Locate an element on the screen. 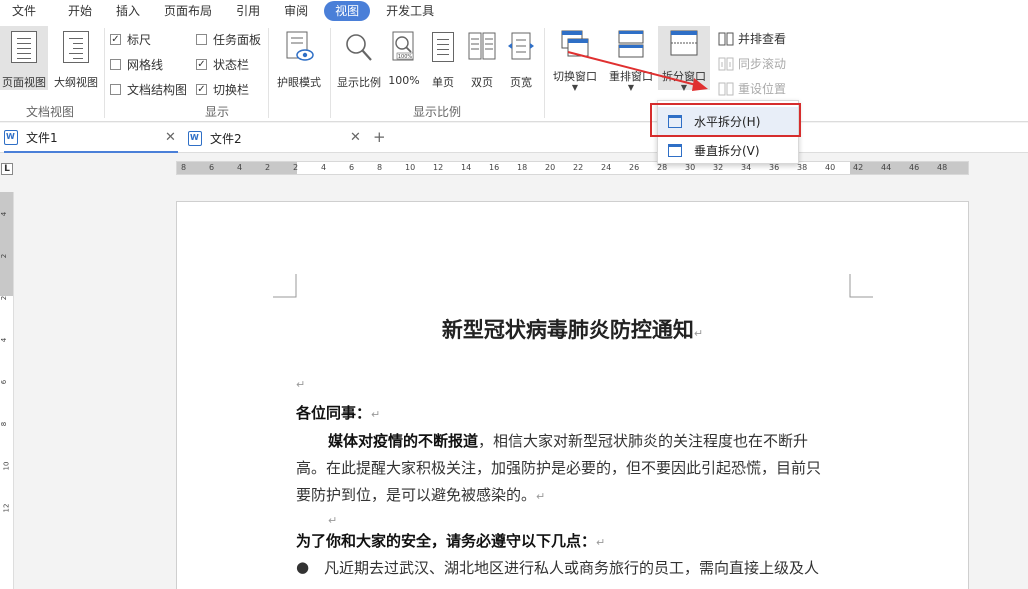  tab-label: 文件2 is located at coordinates (226, 138).